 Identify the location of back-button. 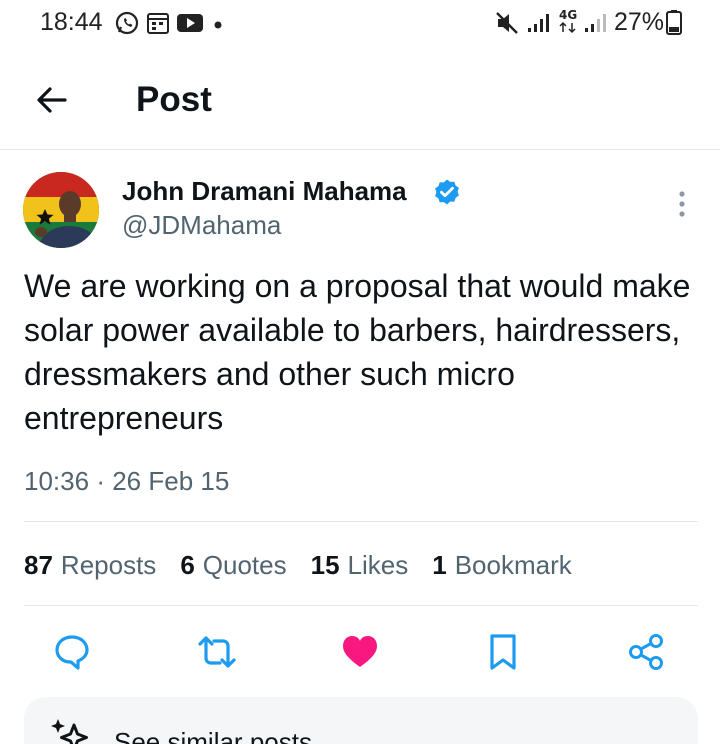
(52, 100).